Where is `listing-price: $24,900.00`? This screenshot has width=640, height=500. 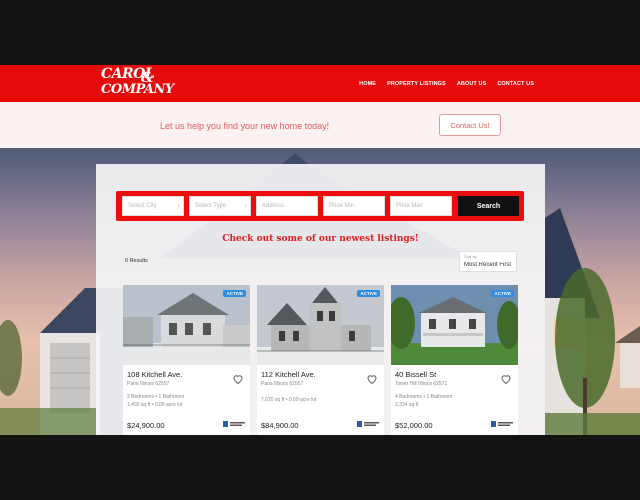 listing-price: $24,900.00 is located at coordinates (146, 425).